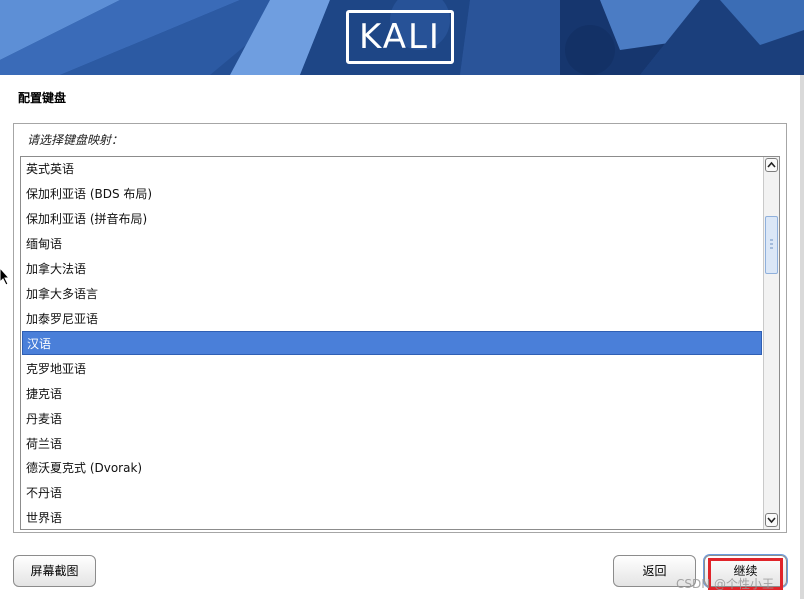 This screenshot has height=599, width=804. I want to click on chevron-down-icon, so click(771, 520).